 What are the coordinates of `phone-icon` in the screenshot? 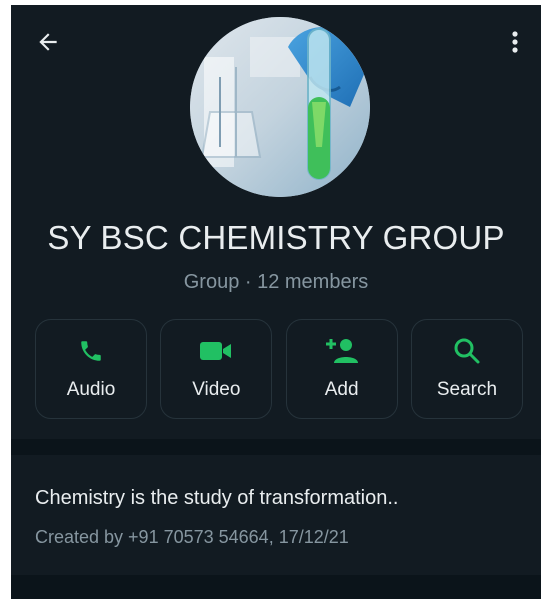 It's located at (91, 351).